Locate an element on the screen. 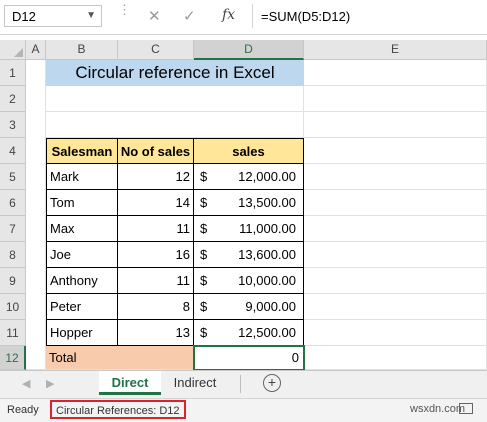 Image resolution: width=487 pixels, height=422 pixels. salesman-cell: Joe is located at coordinates (82, 255).